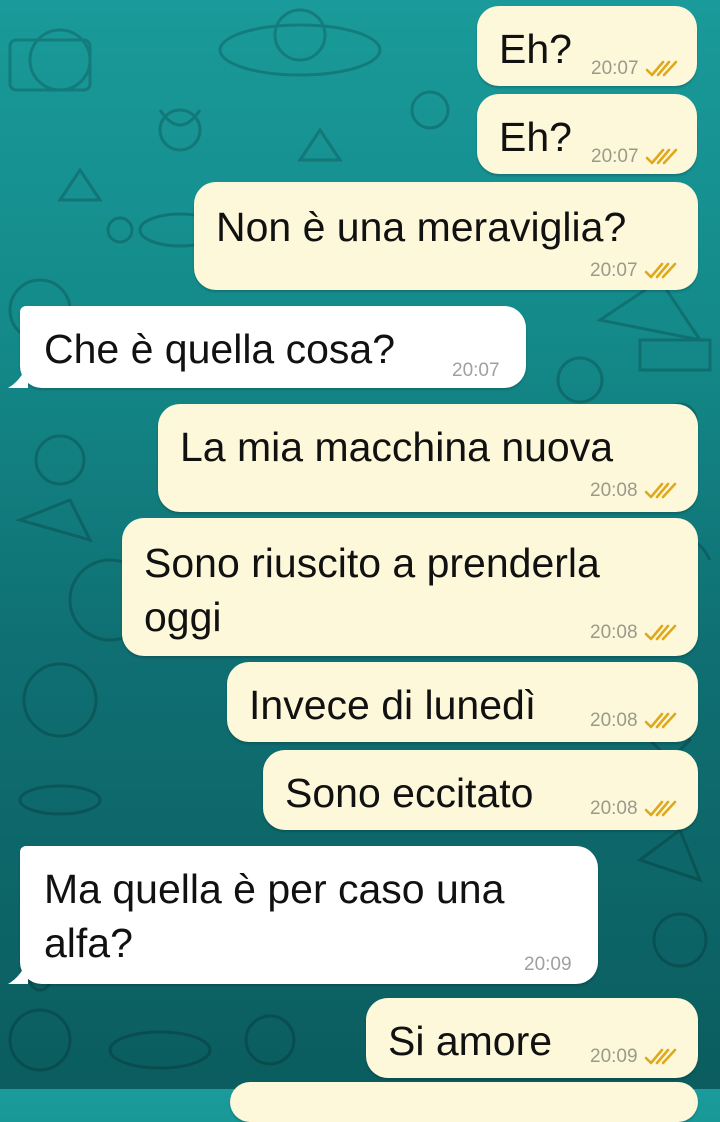 This screenshot has height=1122, width=720. Describe the element at coordinates (183, 617) in the screenshot. I see `message-text-line: oggi` at that location.